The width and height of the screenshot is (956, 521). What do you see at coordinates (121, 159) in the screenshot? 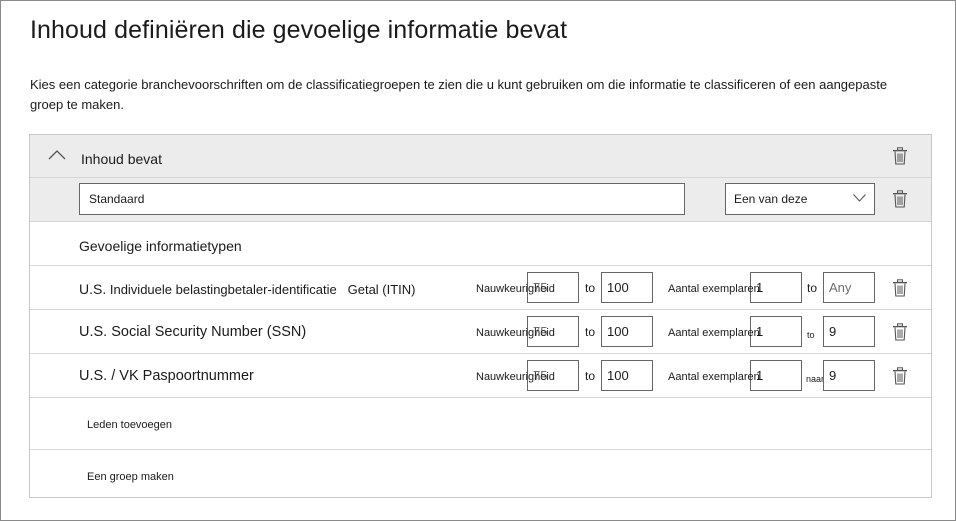
I see `group-header-label: Inhoud bevat` at bounding box center [121, 159].